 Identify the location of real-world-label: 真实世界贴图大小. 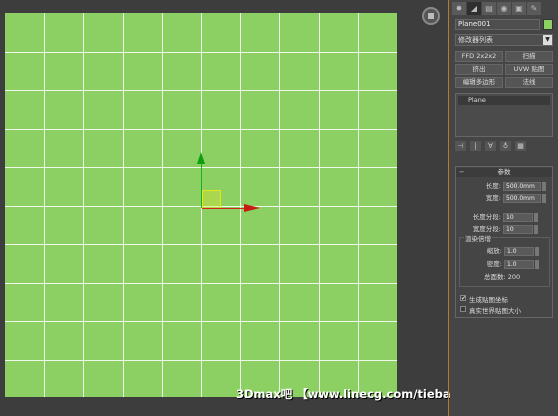
(495, 311).